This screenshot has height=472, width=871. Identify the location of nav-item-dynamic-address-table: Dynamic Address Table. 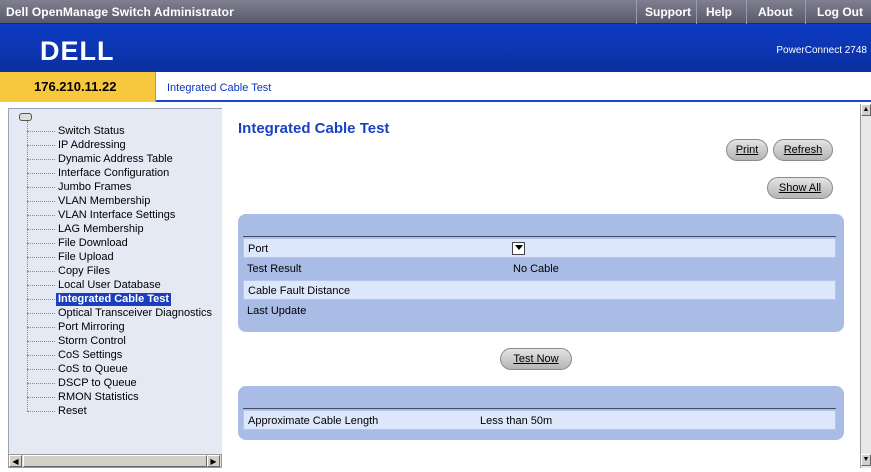
(125, 159).